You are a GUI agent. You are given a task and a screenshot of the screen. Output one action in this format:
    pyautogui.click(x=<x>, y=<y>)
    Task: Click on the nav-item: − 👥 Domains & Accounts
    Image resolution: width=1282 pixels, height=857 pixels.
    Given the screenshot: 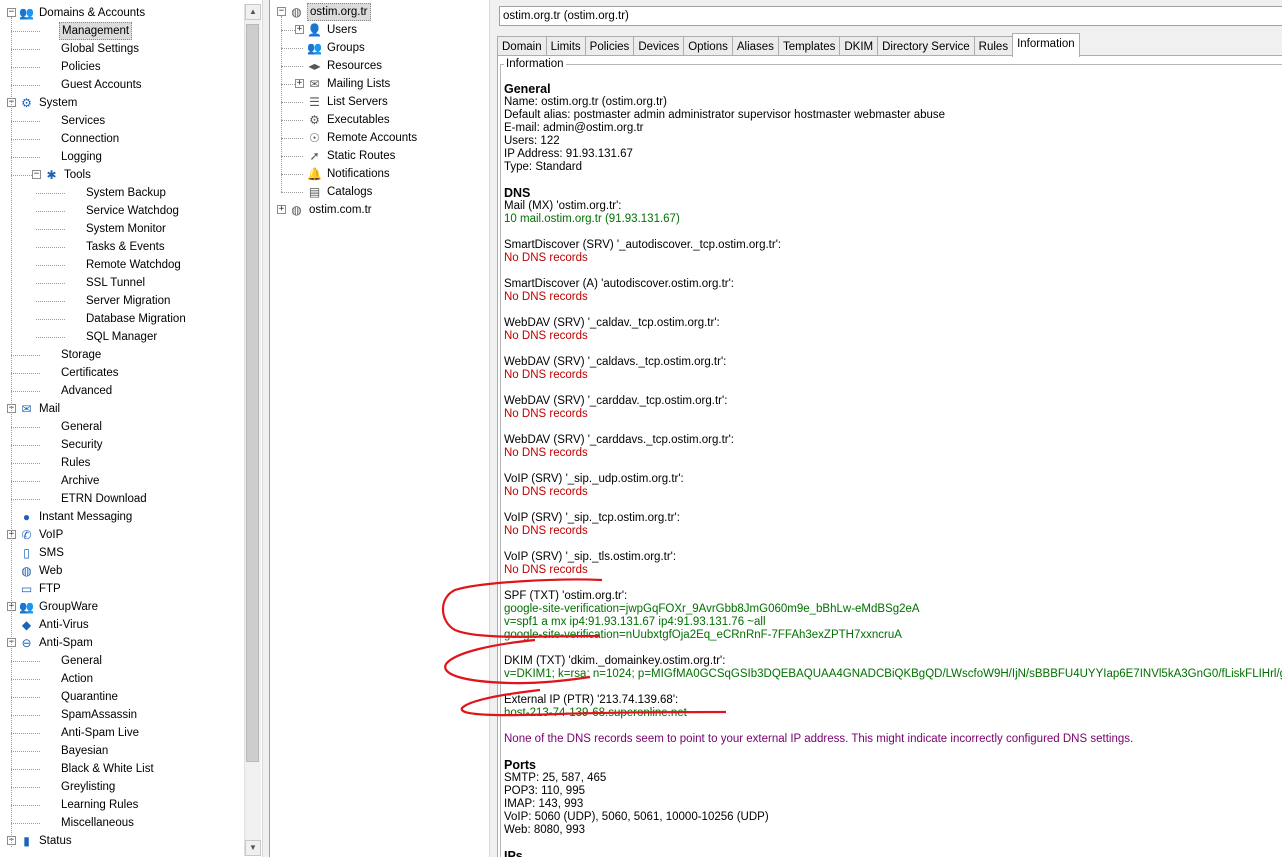 What is the action you would take?
    pyautogui.click(x=122, y=13)
    